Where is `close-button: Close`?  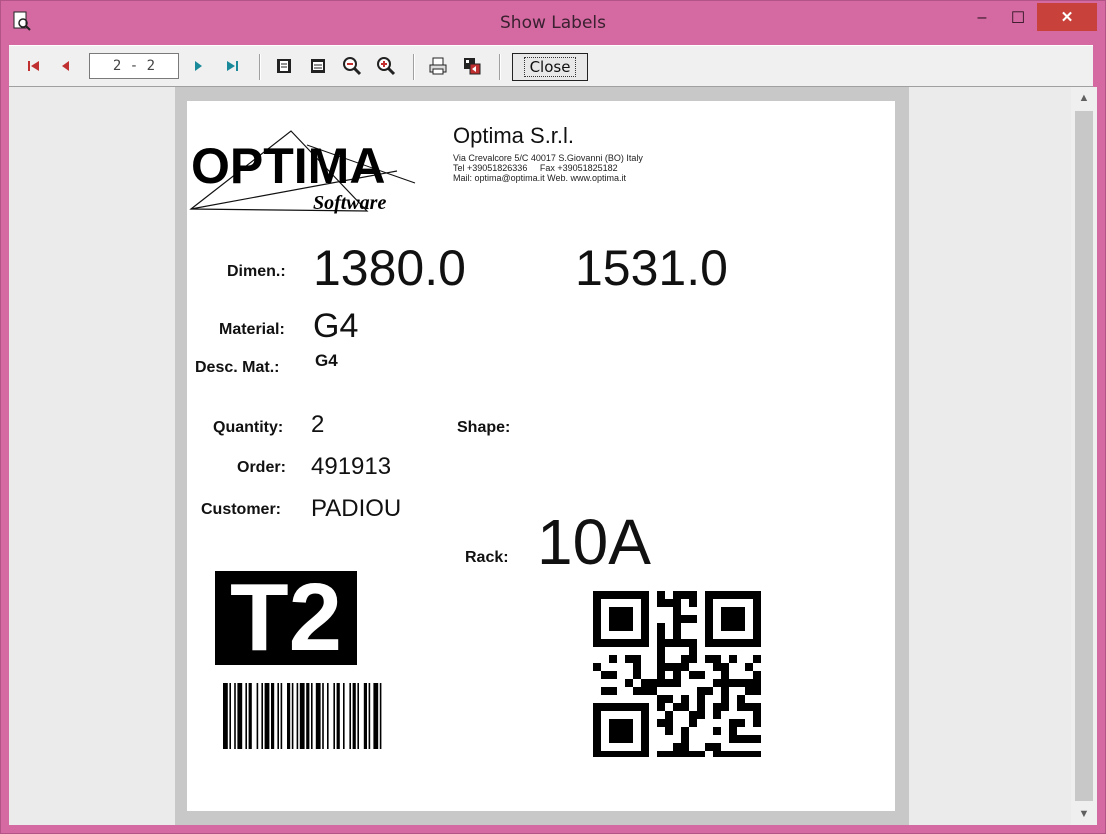
close-button: Close is located at coordinates (550, 67).